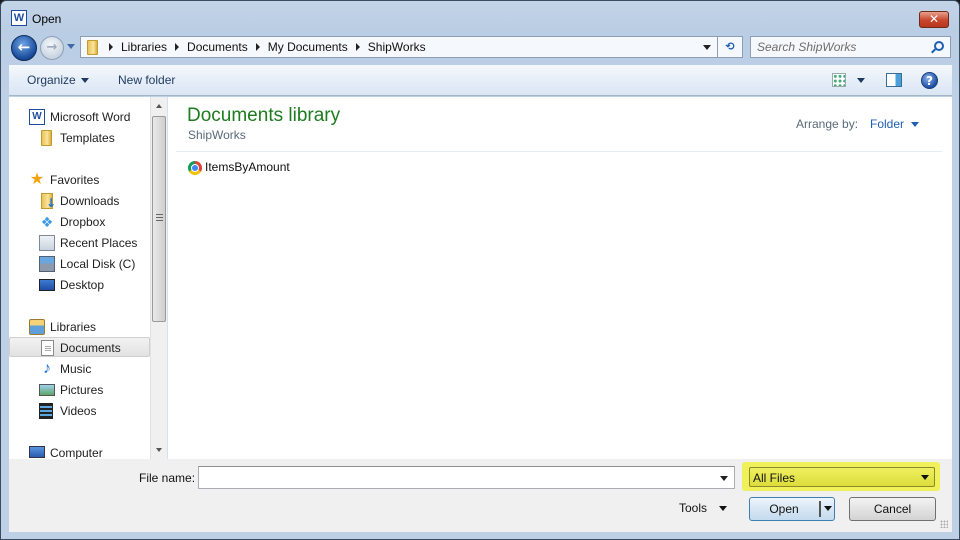 The height and width of the screenshot is (540, 960). What do you see at coordinates (457, 477) in the screenshot?
I see `file-name-input` at bounding box center [457, 477].